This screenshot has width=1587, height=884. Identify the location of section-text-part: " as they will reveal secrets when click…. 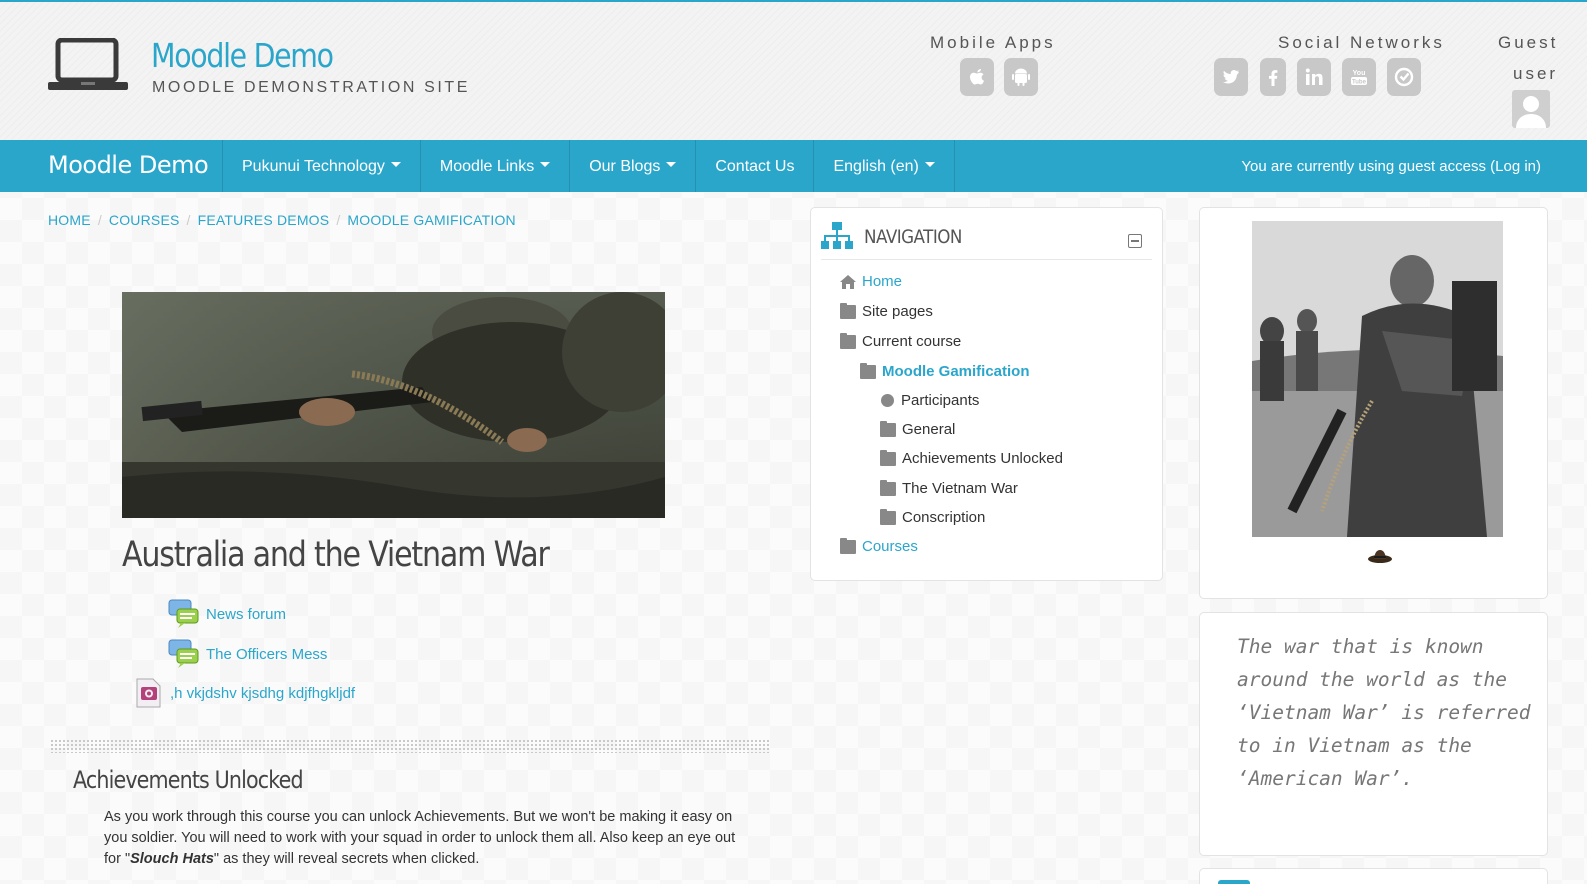
(346, 859).